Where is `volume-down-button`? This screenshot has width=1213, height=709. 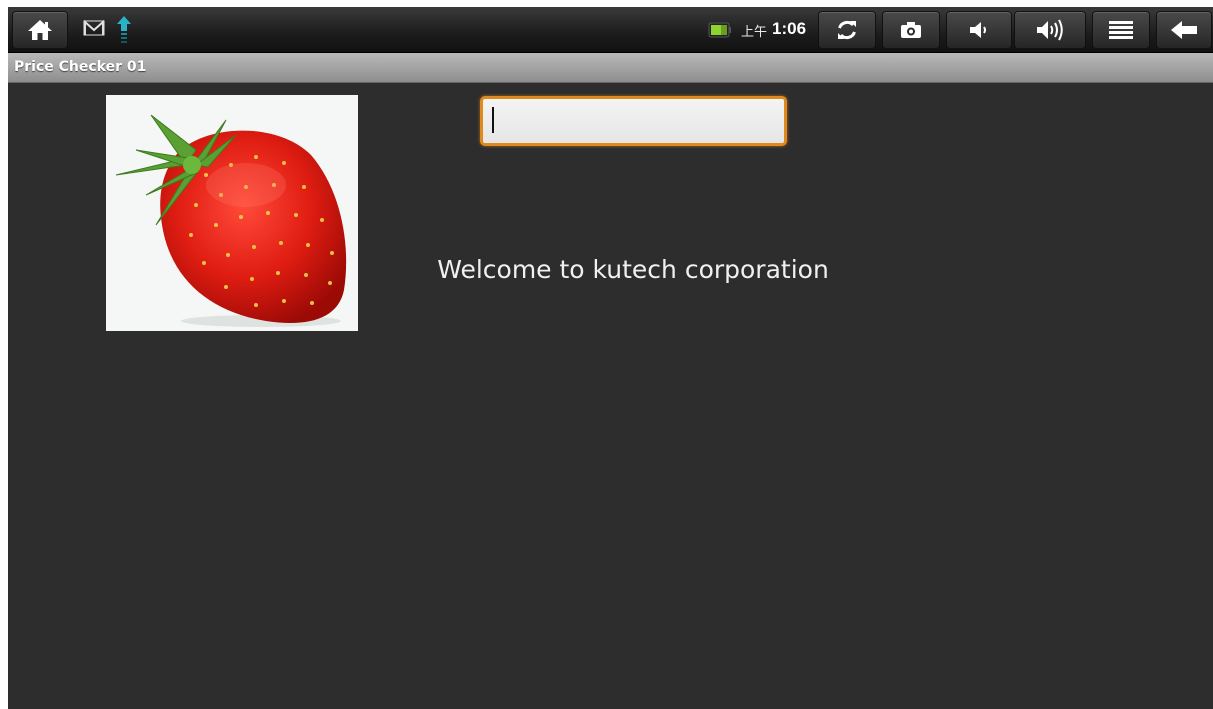
volume-down-button is located at coordinates (979, 30).